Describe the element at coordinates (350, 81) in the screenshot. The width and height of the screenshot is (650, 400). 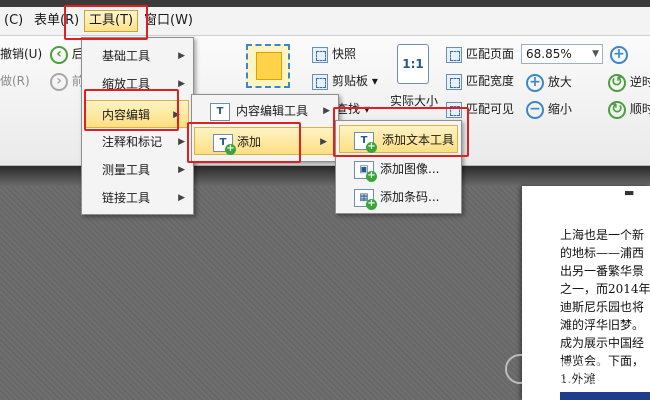
I see `clipboard-label: 剪贴板` at that location.